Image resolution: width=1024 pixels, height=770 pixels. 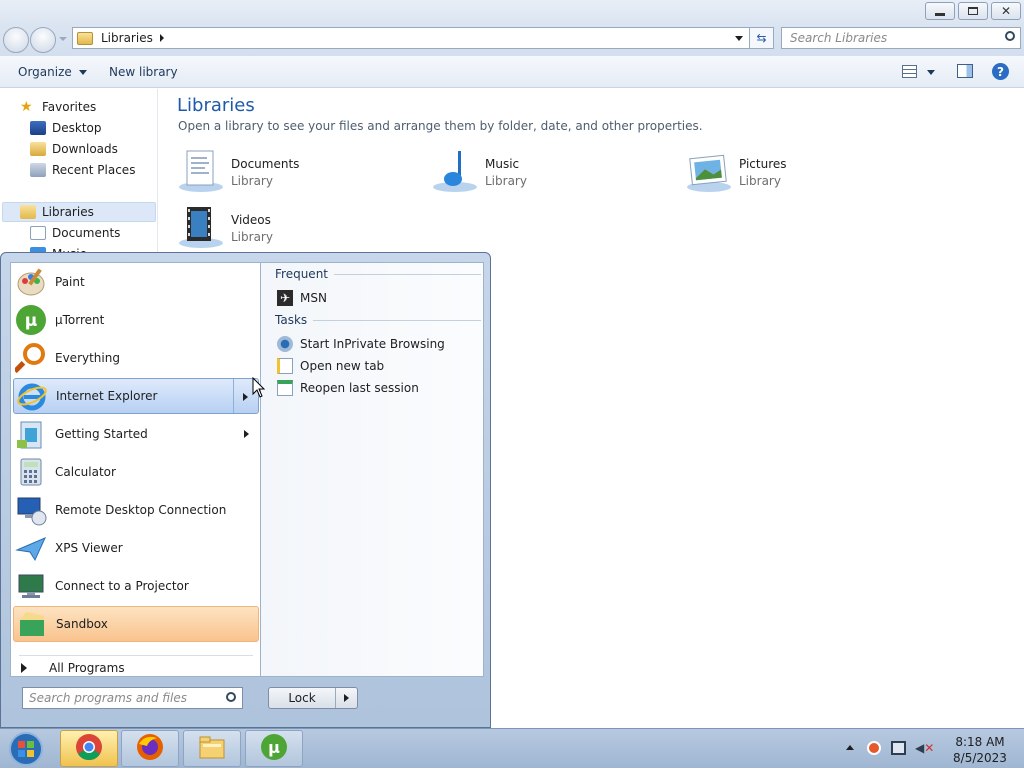 What do you see at coordinates (143, 72) in the screenshot?
I see `new-library-button: New library` at bounding box center [143, 72].